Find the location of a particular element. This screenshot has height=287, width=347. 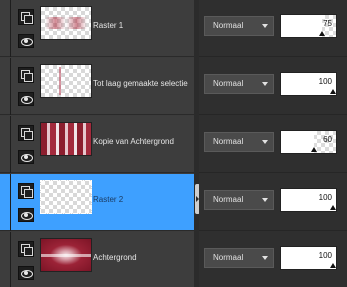

layer-name: Tot laag gemaakte selectie is located at coordinates (143, 83).